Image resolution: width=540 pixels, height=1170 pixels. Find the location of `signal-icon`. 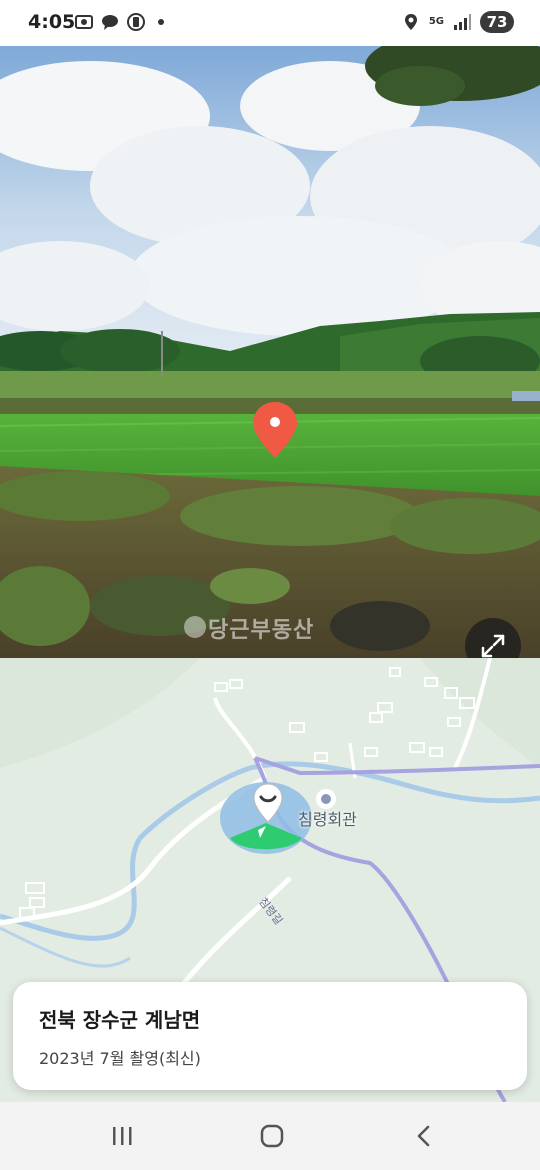

signal-icon is located at coordinates (462, 22).